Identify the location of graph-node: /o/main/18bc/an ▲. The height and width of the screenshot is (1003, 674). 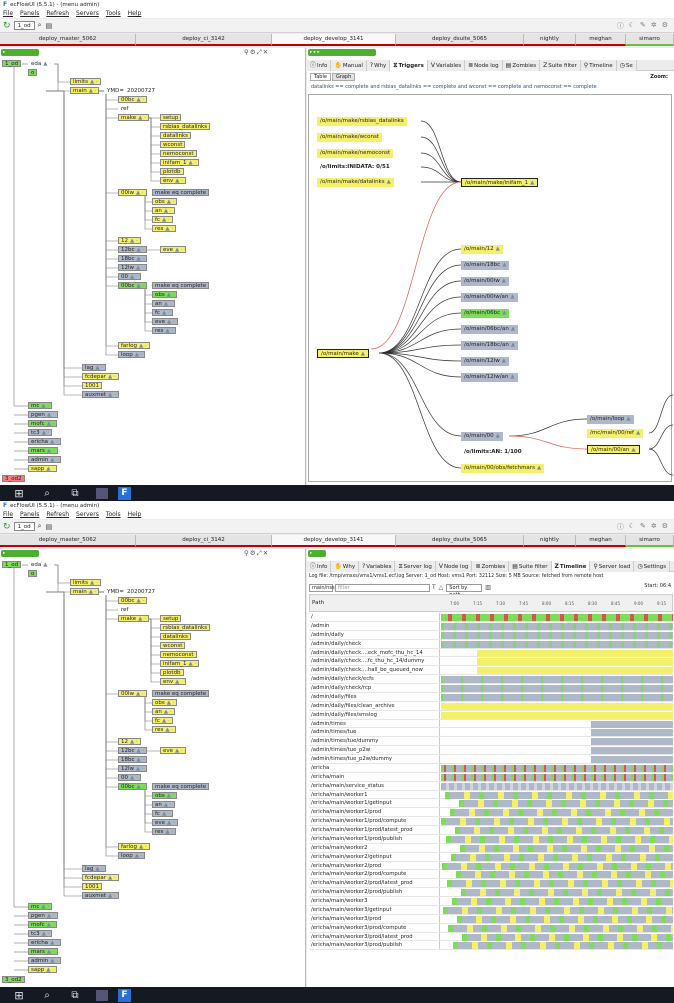
(490, 345).